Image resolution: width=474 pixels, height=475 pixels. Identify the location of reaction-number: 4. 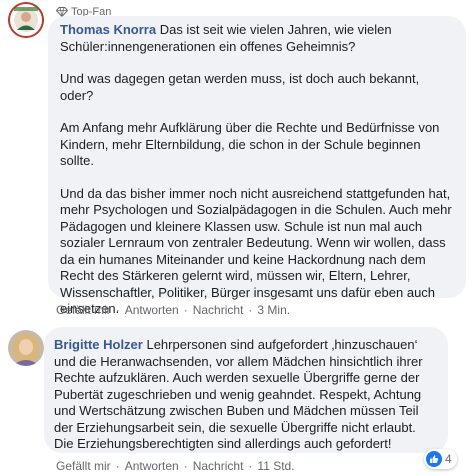
(448, 459).